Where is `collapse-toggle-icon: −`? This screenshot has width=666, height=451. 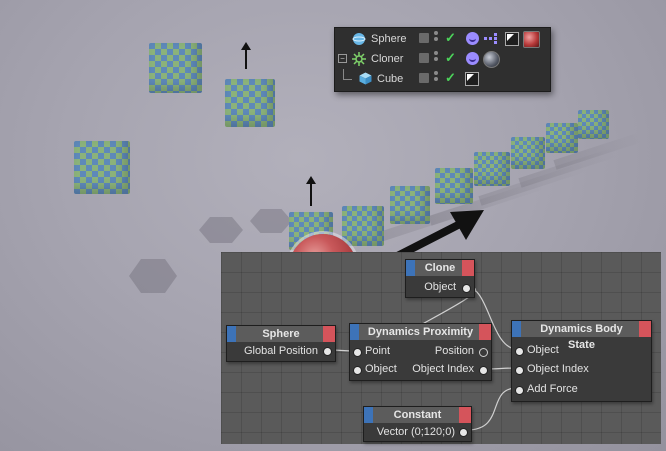 collapse-toggle-icon: − is located at coordinates (342, 58).